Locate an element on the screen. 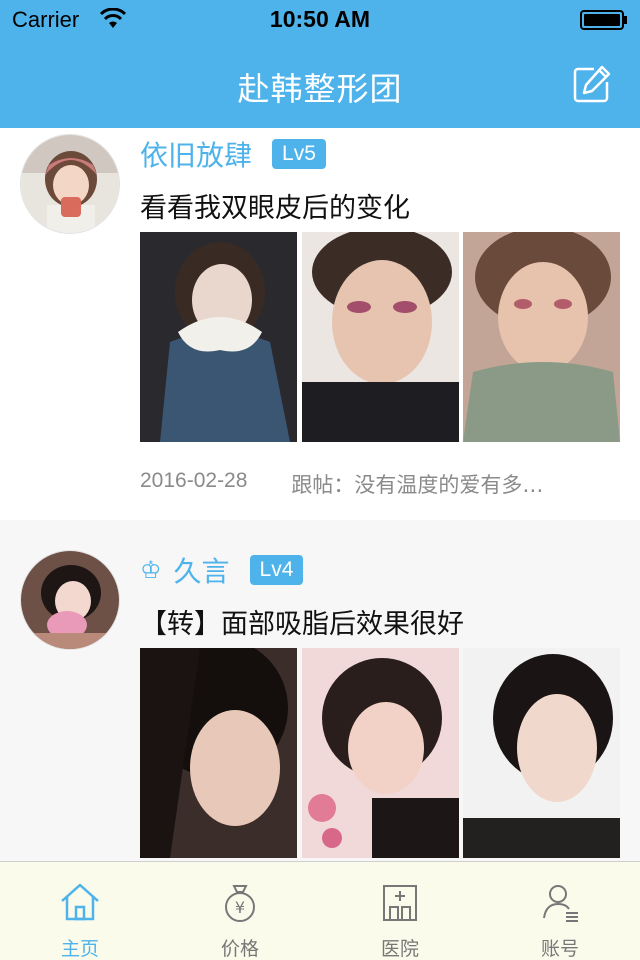 The image size is (640, 960). clock: 10:50 AM is located at coordinates (320, 19).